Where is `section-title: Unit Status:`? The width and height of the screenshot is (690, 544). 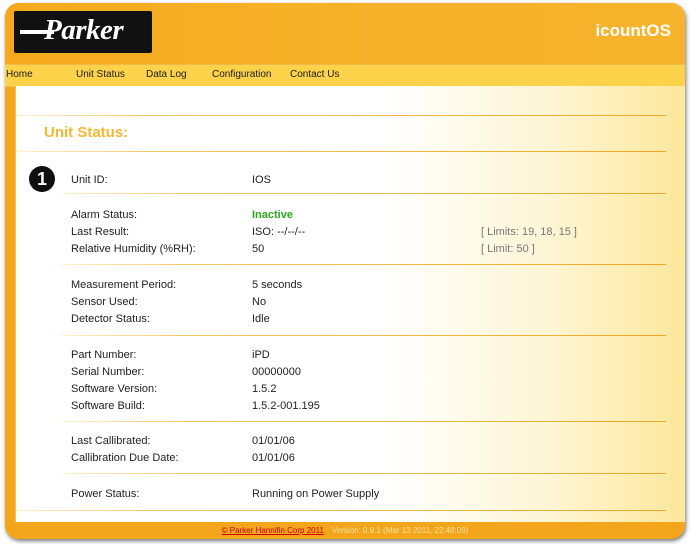
section-title: Unit Status: is located at coordinates (86, 132).